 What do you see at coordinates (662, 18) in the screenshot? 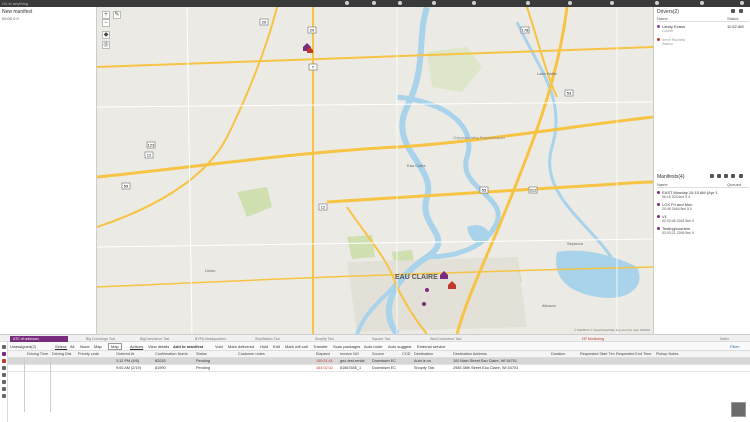
I see `drivers-col-name: Name` at bounding box center [662, 18].